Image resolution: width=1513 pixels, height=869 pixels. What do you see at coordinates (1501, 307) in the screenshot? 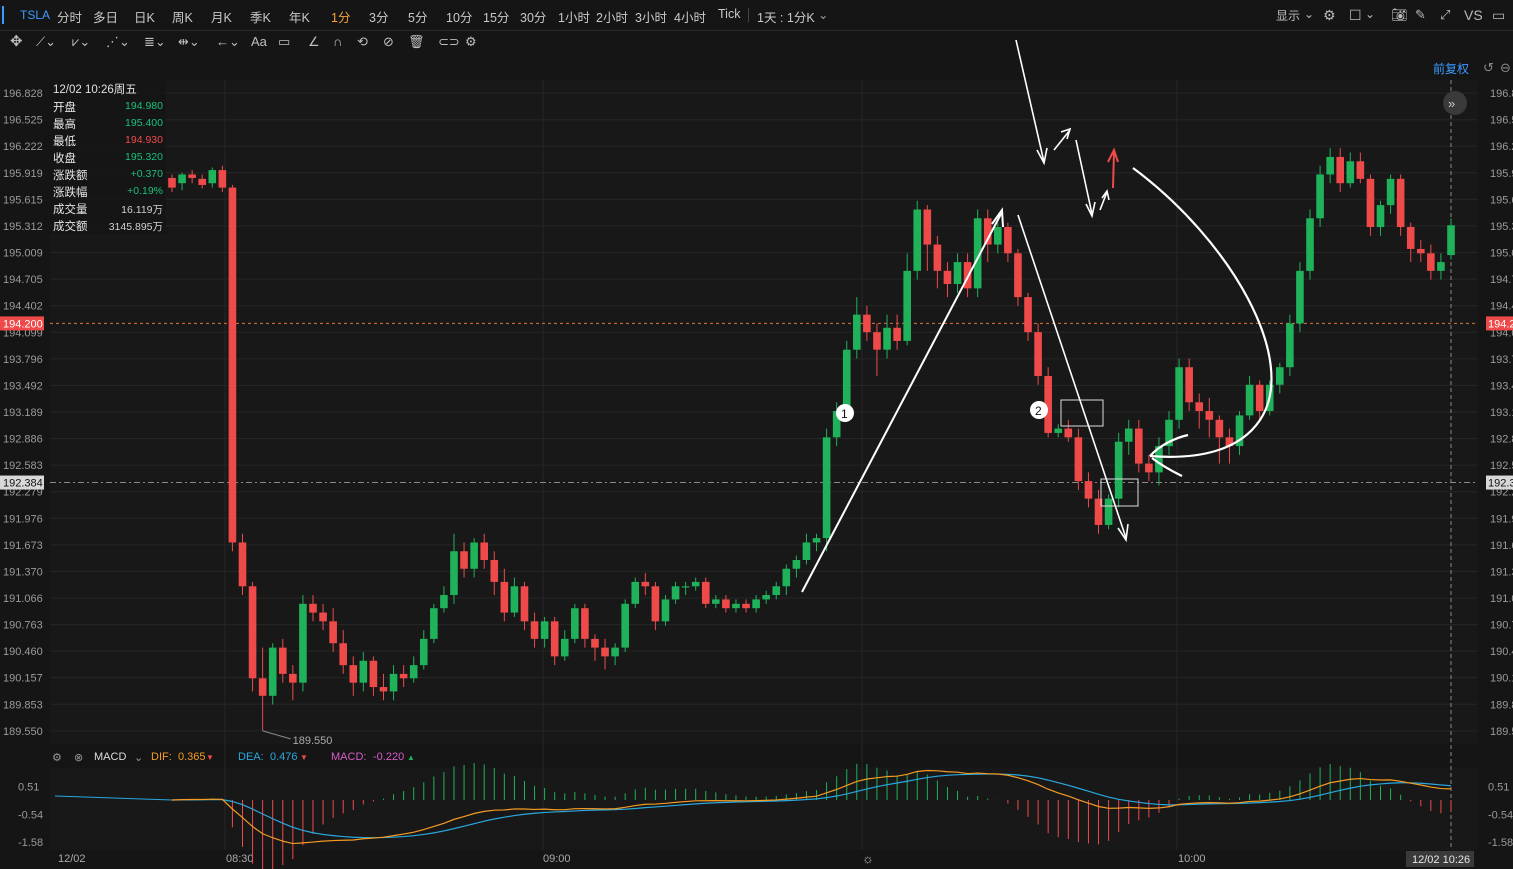
I see `price-tick-label-right: 194.402` at bounding box center [1501, 307].